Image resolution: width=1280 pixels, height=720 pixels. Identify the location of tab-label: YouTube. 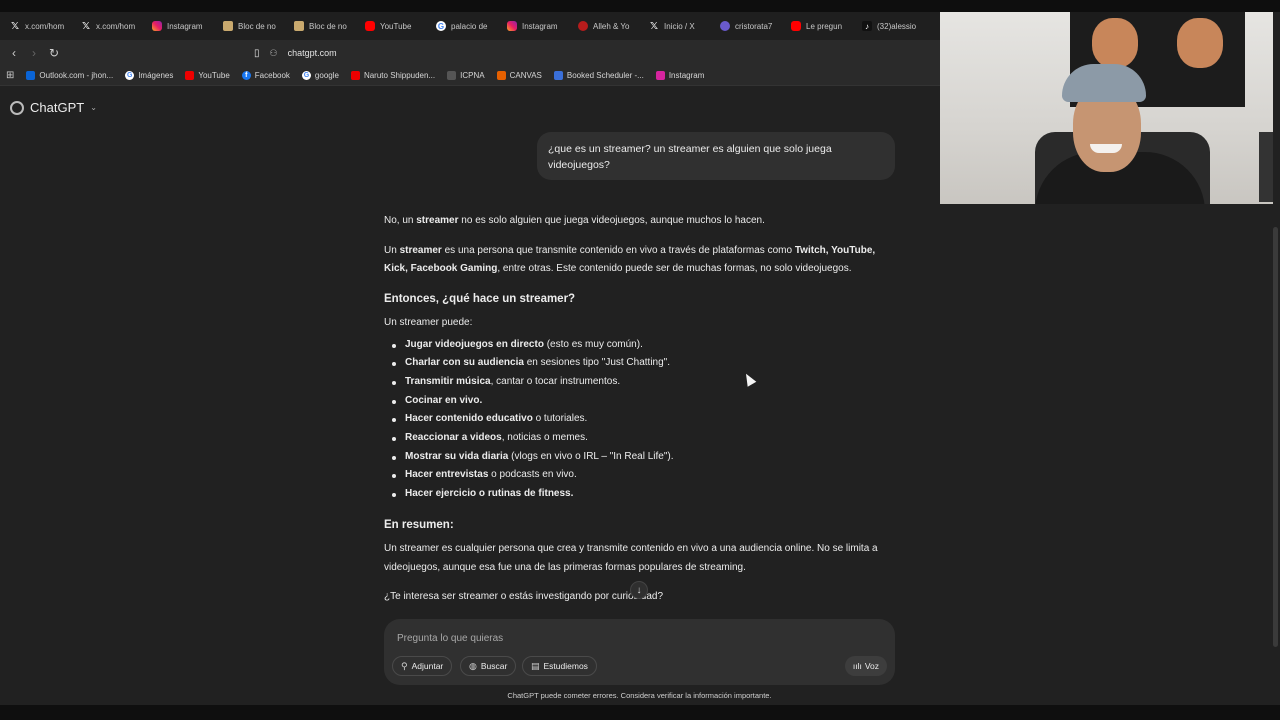
(396, 26).